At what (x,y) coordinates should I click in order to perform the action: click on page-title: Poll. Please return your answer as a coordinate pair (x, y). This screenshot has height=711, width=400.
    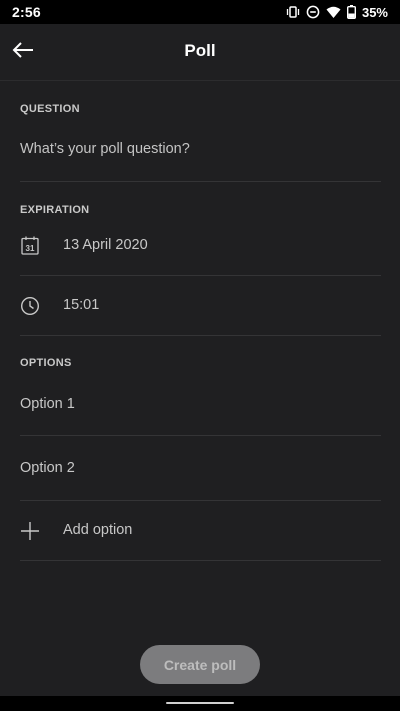
    Looking at the image, I should click on (200, 50).